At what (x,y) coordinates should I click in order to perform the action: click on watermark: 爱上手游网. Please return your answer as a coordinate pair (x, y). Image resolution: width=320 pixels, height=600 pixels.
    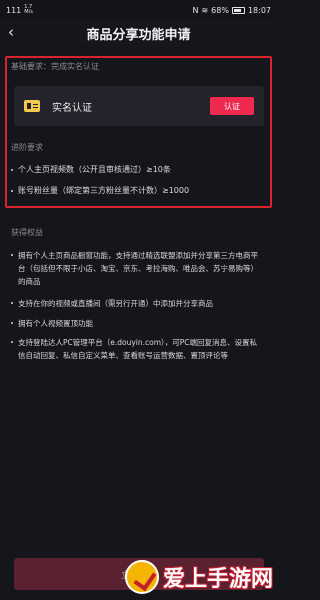
    Looking at the image, I should click on (198, 577).